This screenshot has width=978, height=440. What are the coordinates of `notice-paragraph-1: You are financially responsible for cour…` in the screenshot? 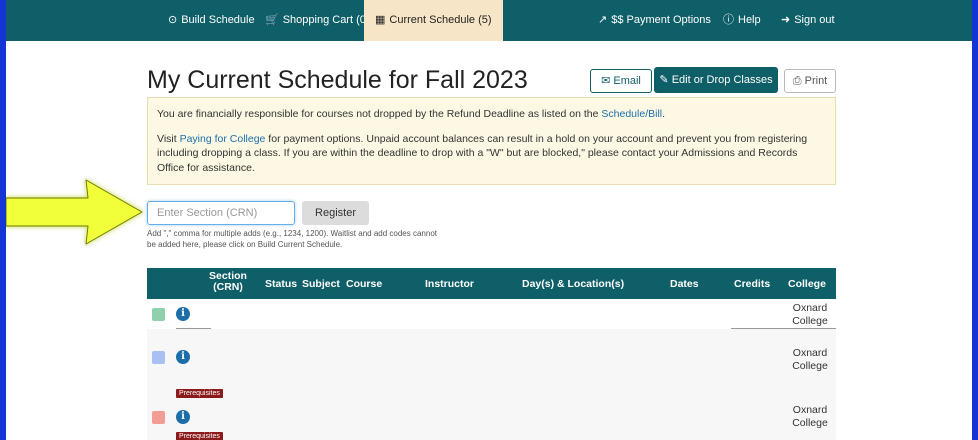 It's located at (491, 114).